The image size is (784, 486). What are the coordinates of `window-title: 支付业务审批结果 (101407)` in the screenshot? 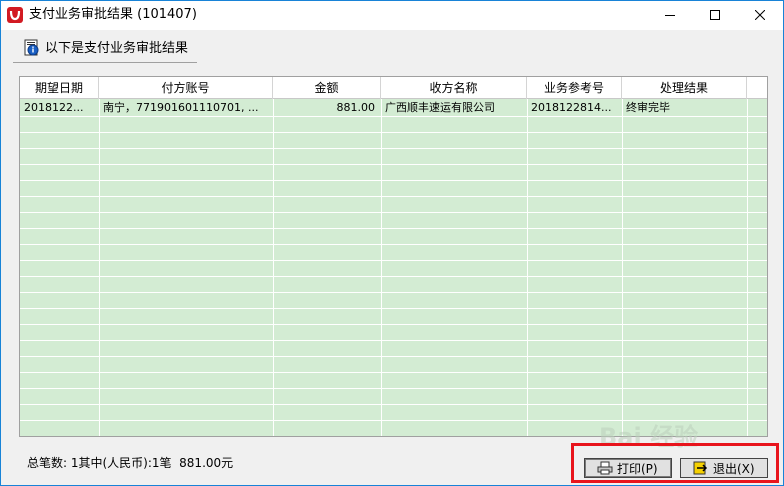 It's located at (113, 14).